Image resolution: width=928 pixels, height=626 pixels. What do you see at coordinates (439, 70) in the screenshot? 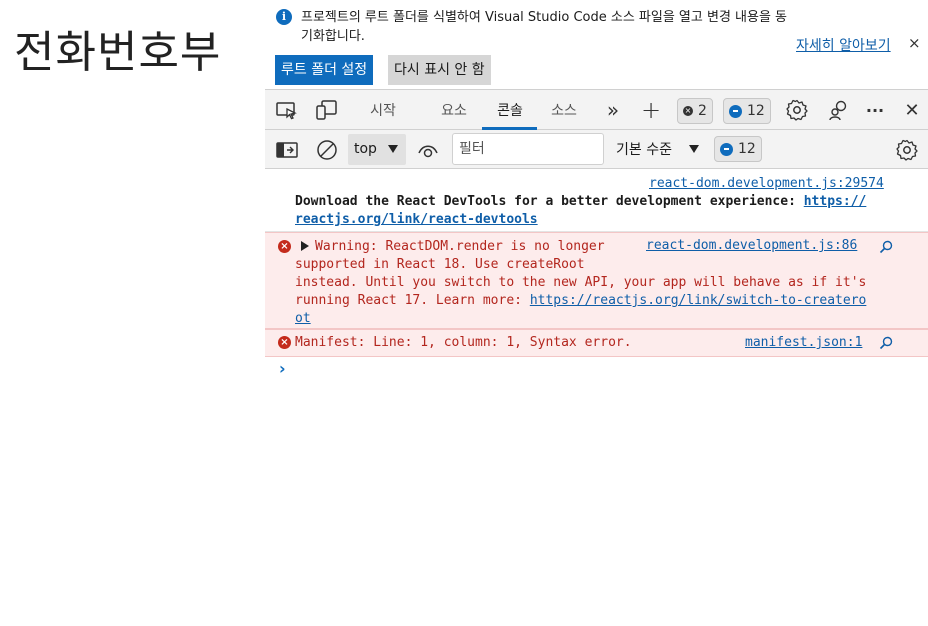
I see `dont-show-again-button: 다시 표시 안 함` at bounding box center [439, 70].